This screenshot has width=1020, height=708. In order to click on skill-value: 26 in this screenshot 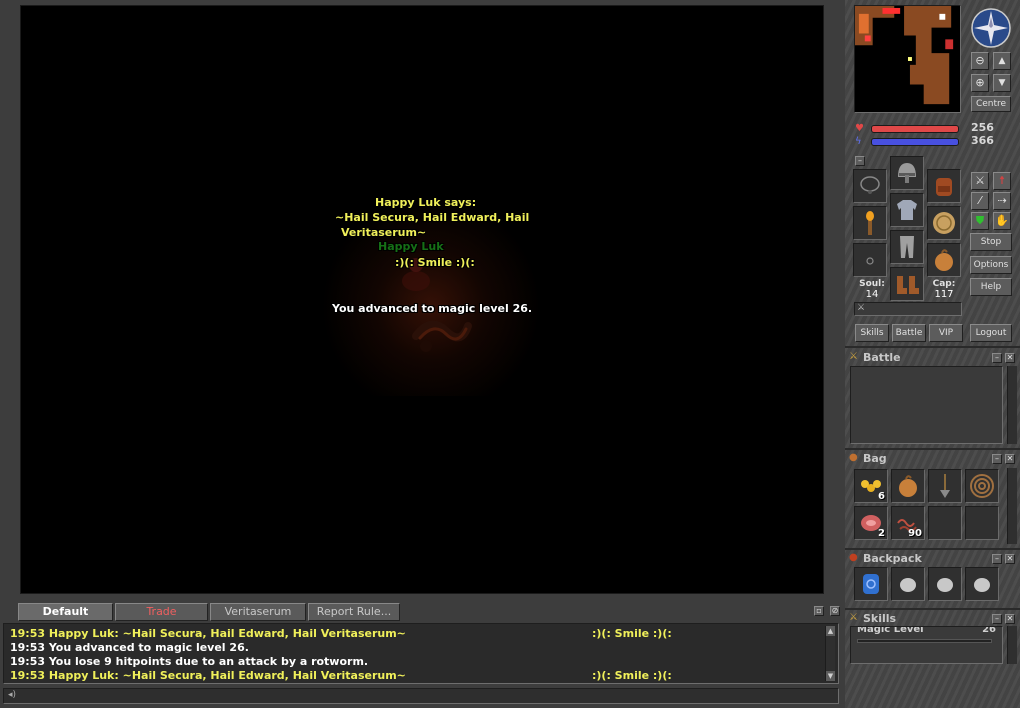, I will do `click(989, 630)`.